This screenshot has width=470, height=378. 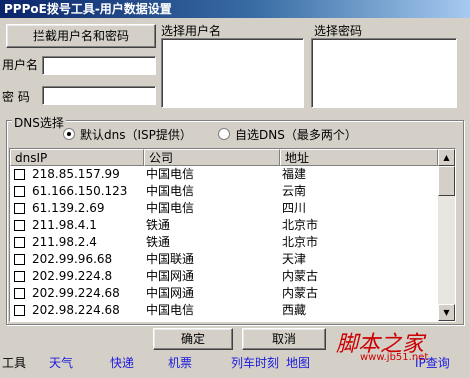 What do you see at coordinates (180, 362) in the screenshot?
I see `toolbar-link-flights: 机票` at bounding box center [180, 362].